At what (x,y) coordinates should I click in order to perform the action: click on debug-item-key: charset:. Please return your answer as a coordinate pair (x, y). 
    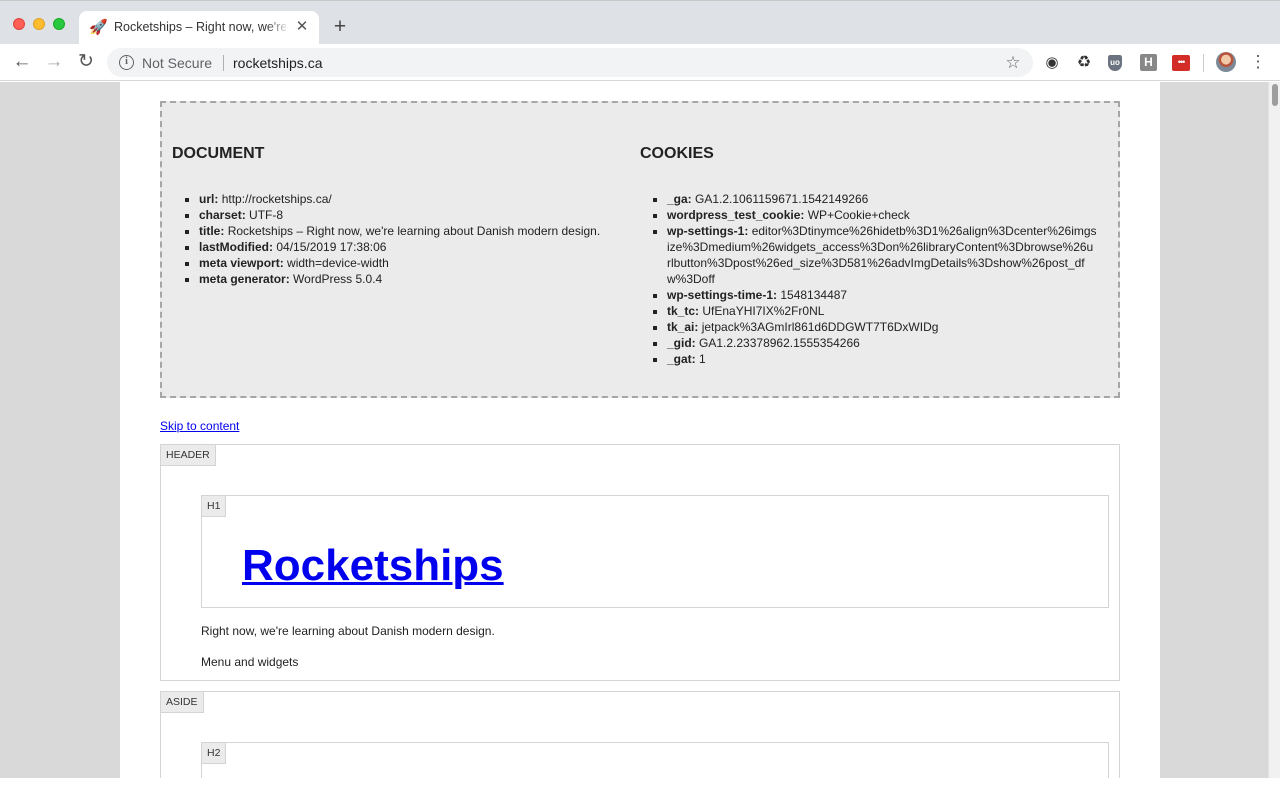
    Looking at the image, I should click on (222, 215).